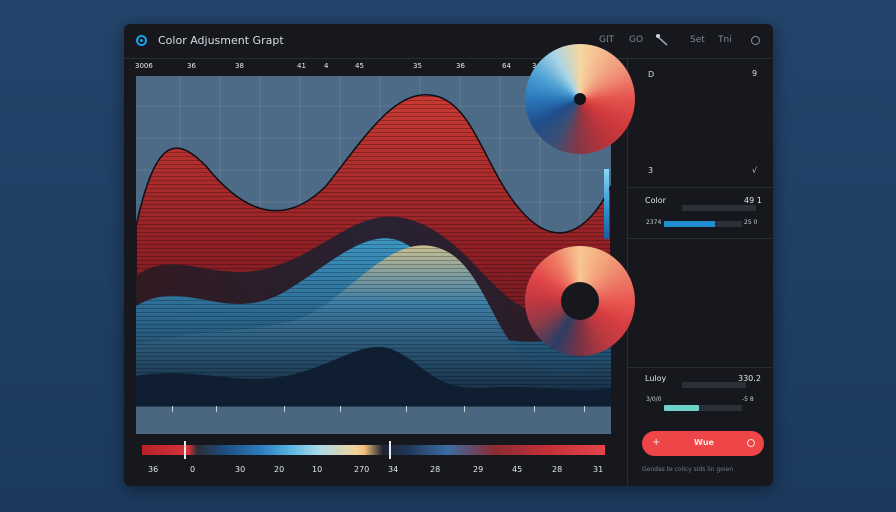  I want to click on top-tick: 45, so click(359, 66).